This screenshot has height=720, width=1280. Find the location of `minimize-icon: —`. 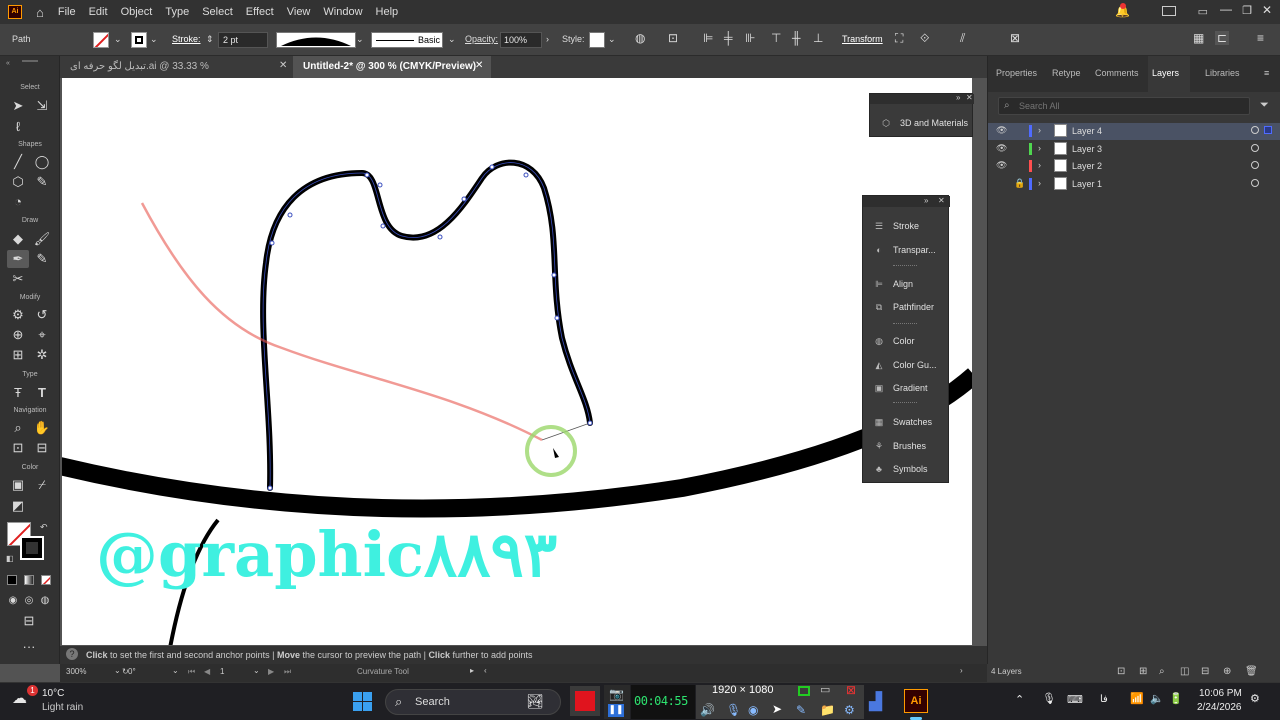

minimize-icon: — is located at coordinates (1226, 9).